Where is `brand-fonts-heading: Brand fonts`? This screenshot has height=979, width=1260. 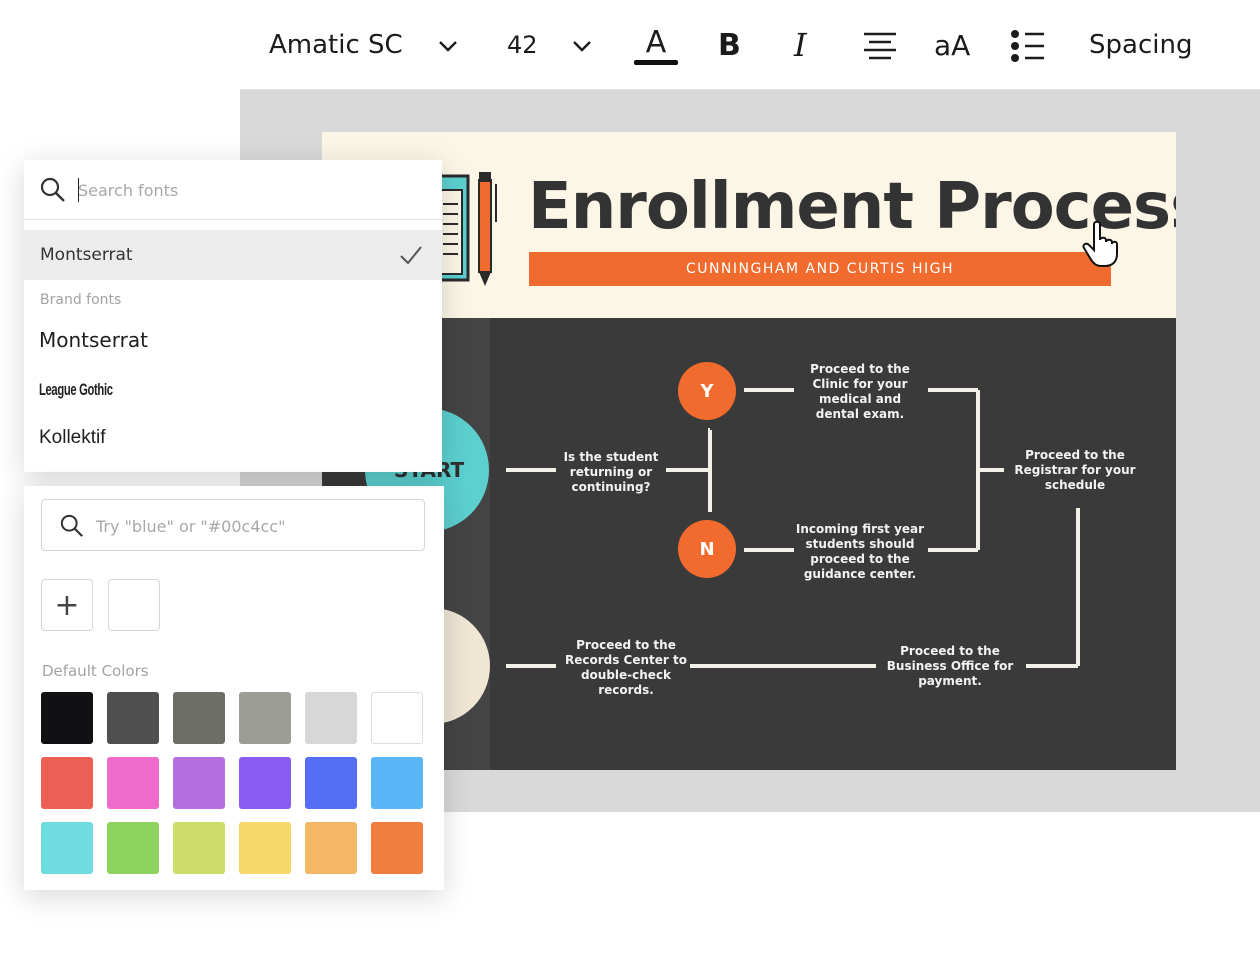 brand-fonts-heading: Brand fonts is located at coordinates (81, 300).